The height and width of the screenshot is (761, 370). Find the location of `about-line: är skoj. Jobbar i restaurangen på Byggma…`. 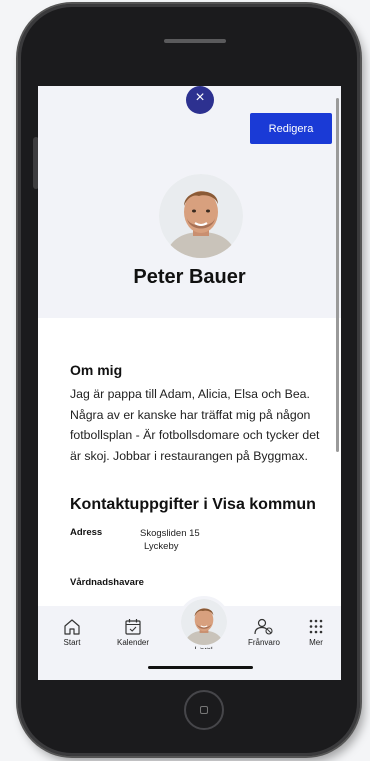

about-line: är skoj. Jobbar i restaurangen på Byggma… is located at coordinates (189, 455).